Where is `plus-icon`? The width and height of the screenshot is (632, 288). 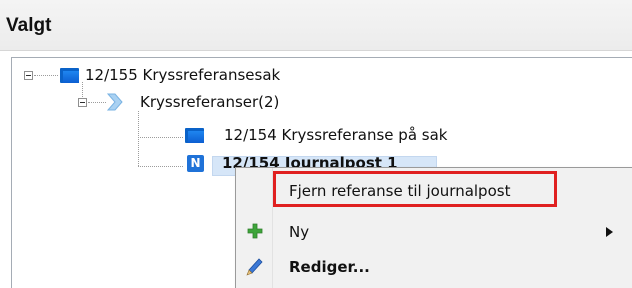
plus-icon is located at coordinates (255, 231).